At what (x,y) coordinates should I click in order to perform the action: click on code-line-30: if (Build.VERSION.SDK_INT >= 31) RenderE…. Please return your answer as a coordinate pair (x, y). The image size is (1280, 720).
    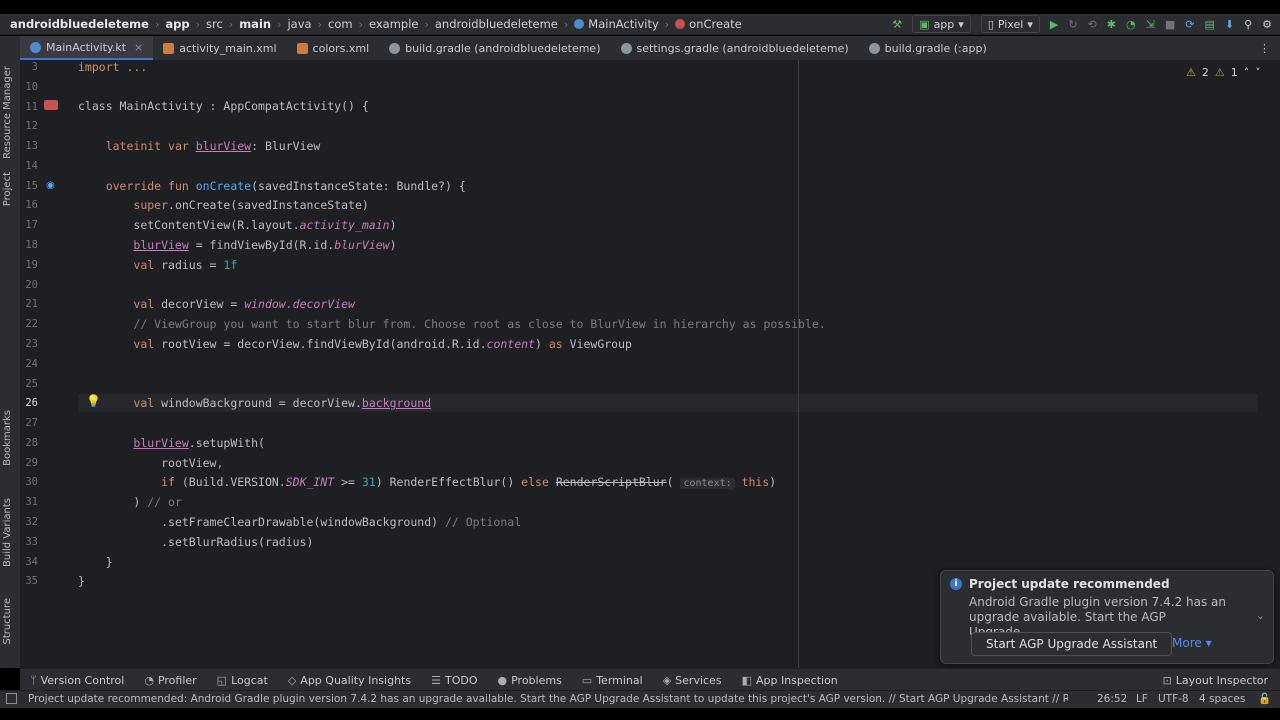
    Looking at the image, I should click on (427, 482).